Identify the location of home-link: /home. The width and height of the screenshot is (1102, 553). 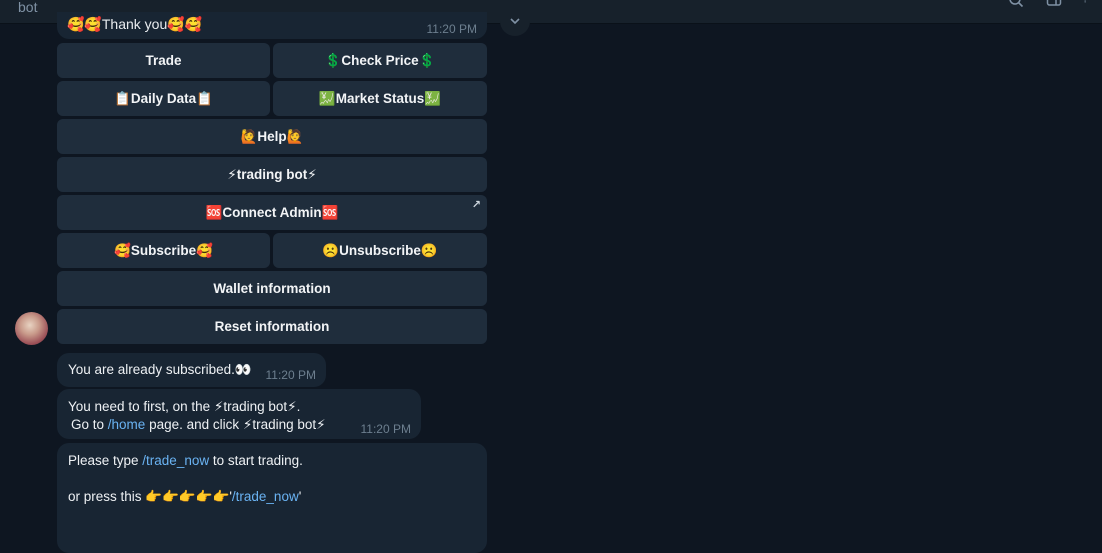
(127, 424).